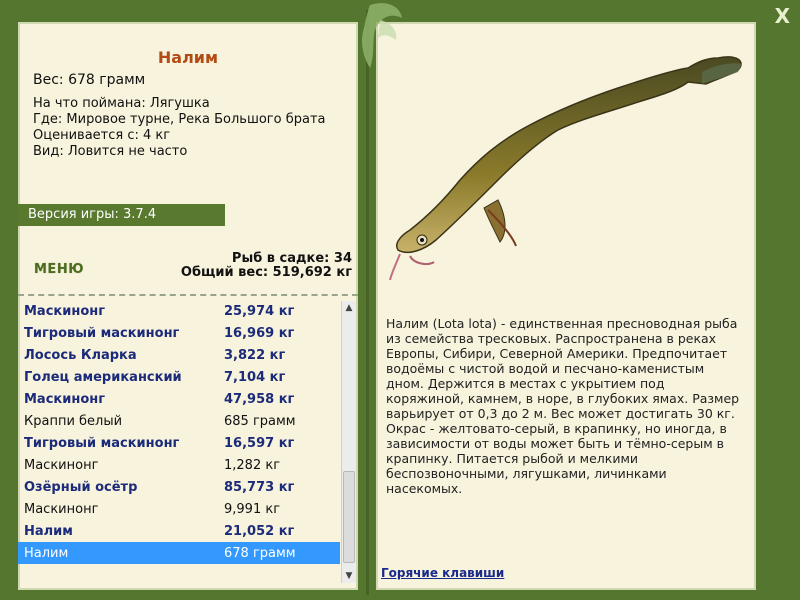 The height and width of the screenshot is (600, 800). What do you see at coordinates (179, 119) in the screenshot?
I see `fish-location: Где: Мировое турне, Река Большого брата` at bounding box center [179, 119].